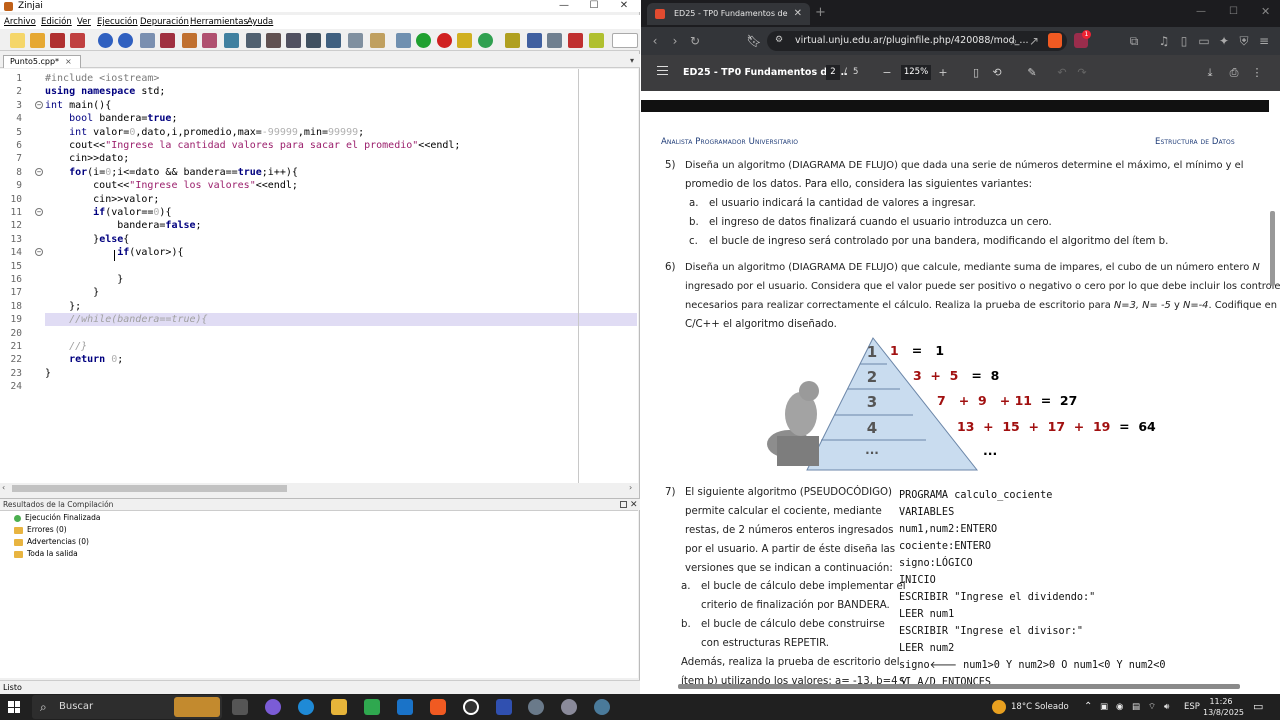 This screenshot has height=720, width=1280. I want to click on wizard-icon, so click(512, 40).